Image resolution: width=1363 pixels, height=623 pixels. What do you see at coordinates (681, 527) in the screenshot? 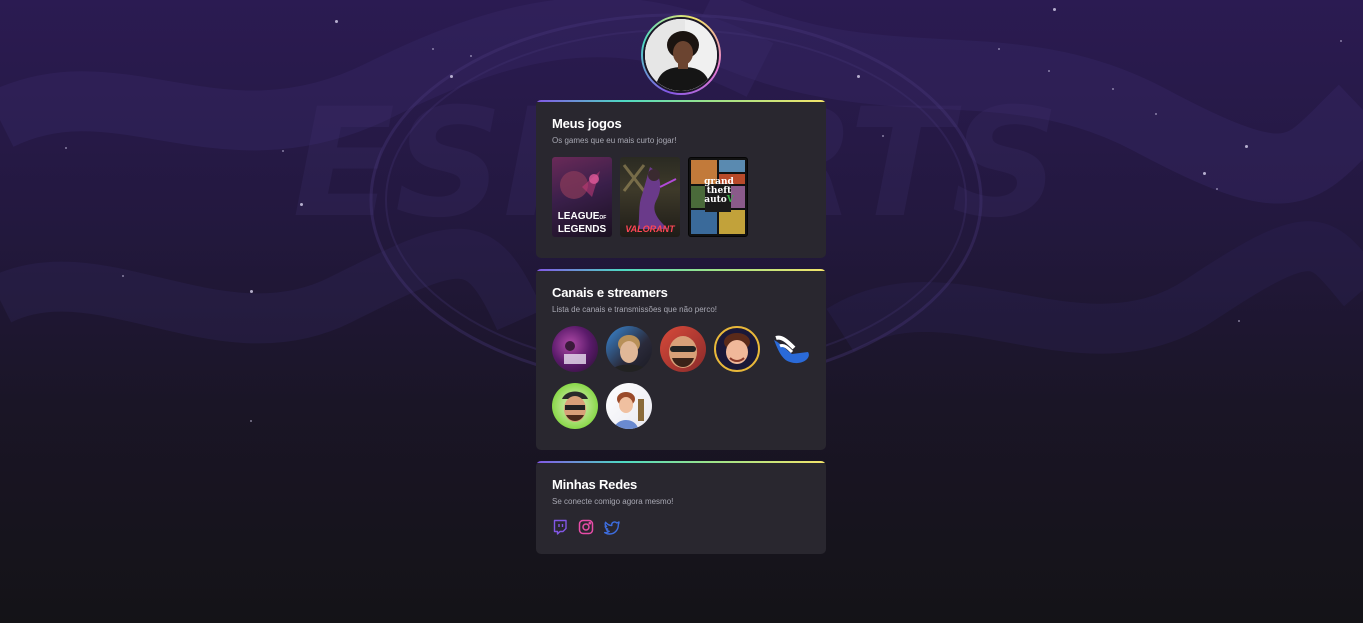
I see `social-links` at bounding box center [681, 527].